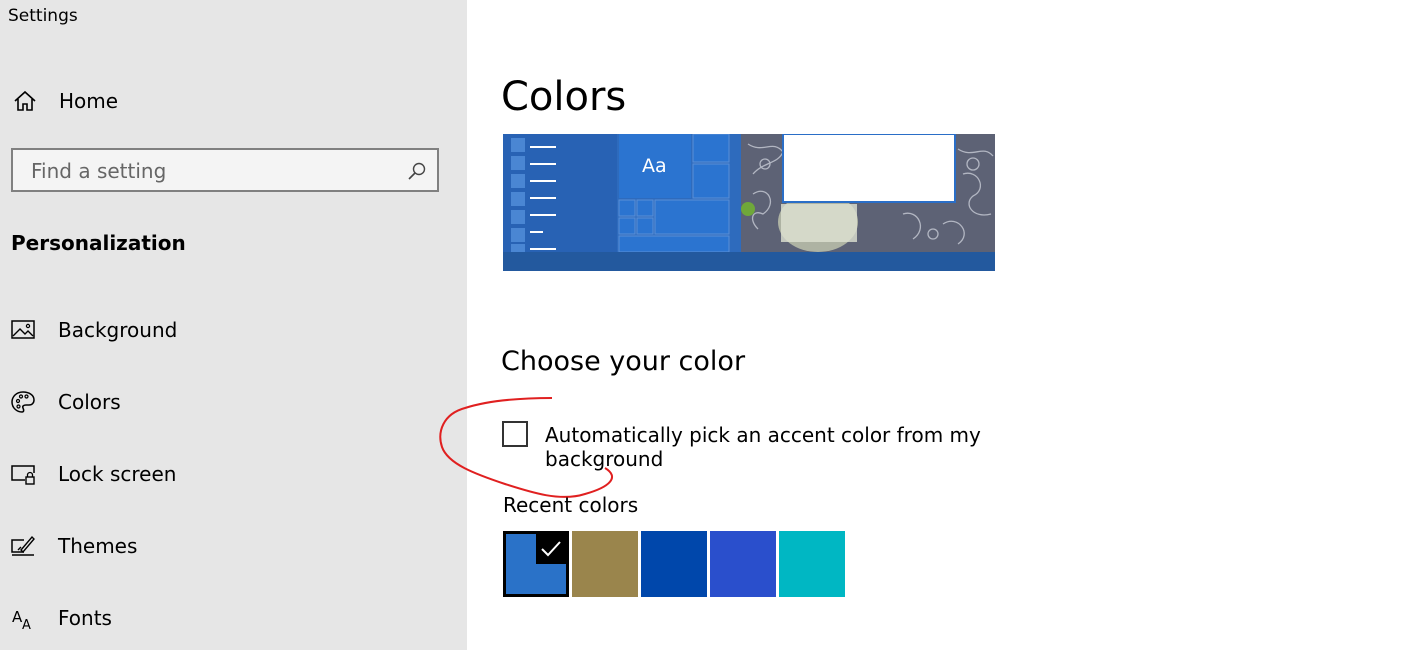 Image resolution: width=1416 pixels, height=650 pixels. Describe the element at coordinates (23, 475) in the screenshot. I see `lock-screen-icon` at that location.